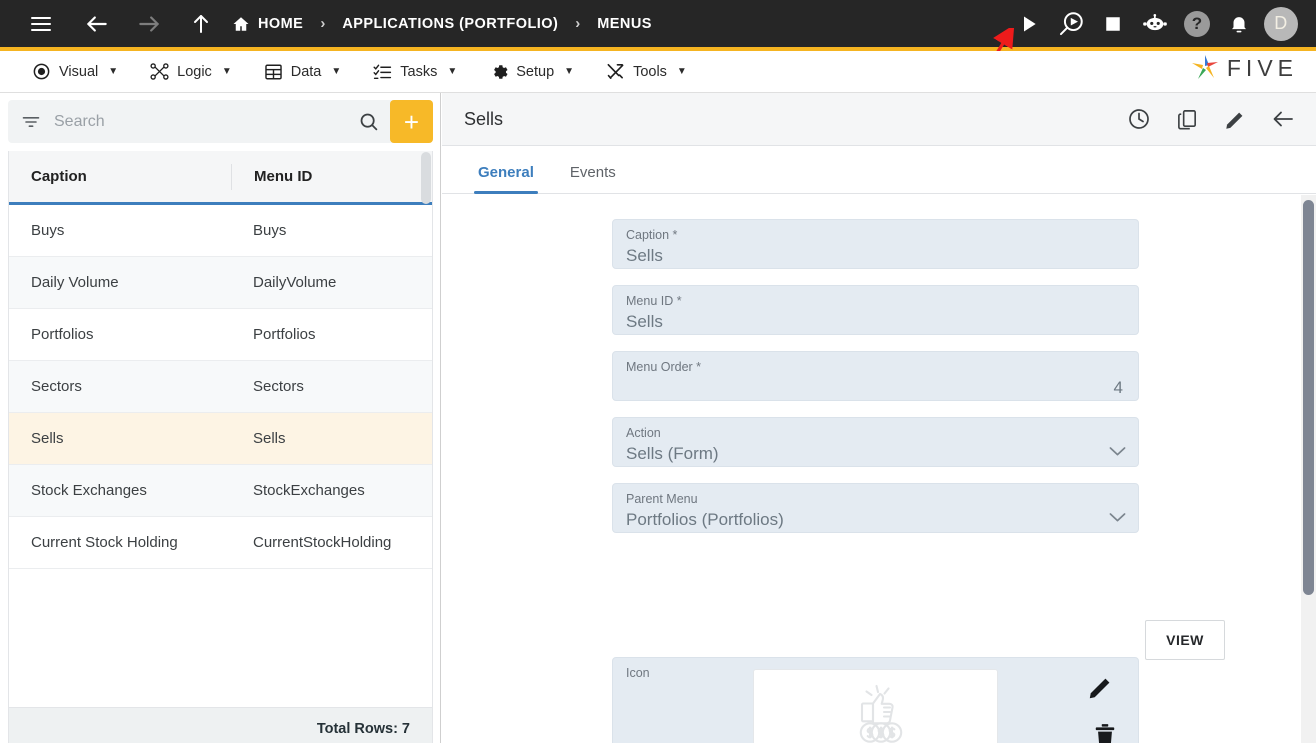  What do you see at coordinates (31, 122) in the screenshot?
I see `filter-icon` at bounding box center [31, 122].